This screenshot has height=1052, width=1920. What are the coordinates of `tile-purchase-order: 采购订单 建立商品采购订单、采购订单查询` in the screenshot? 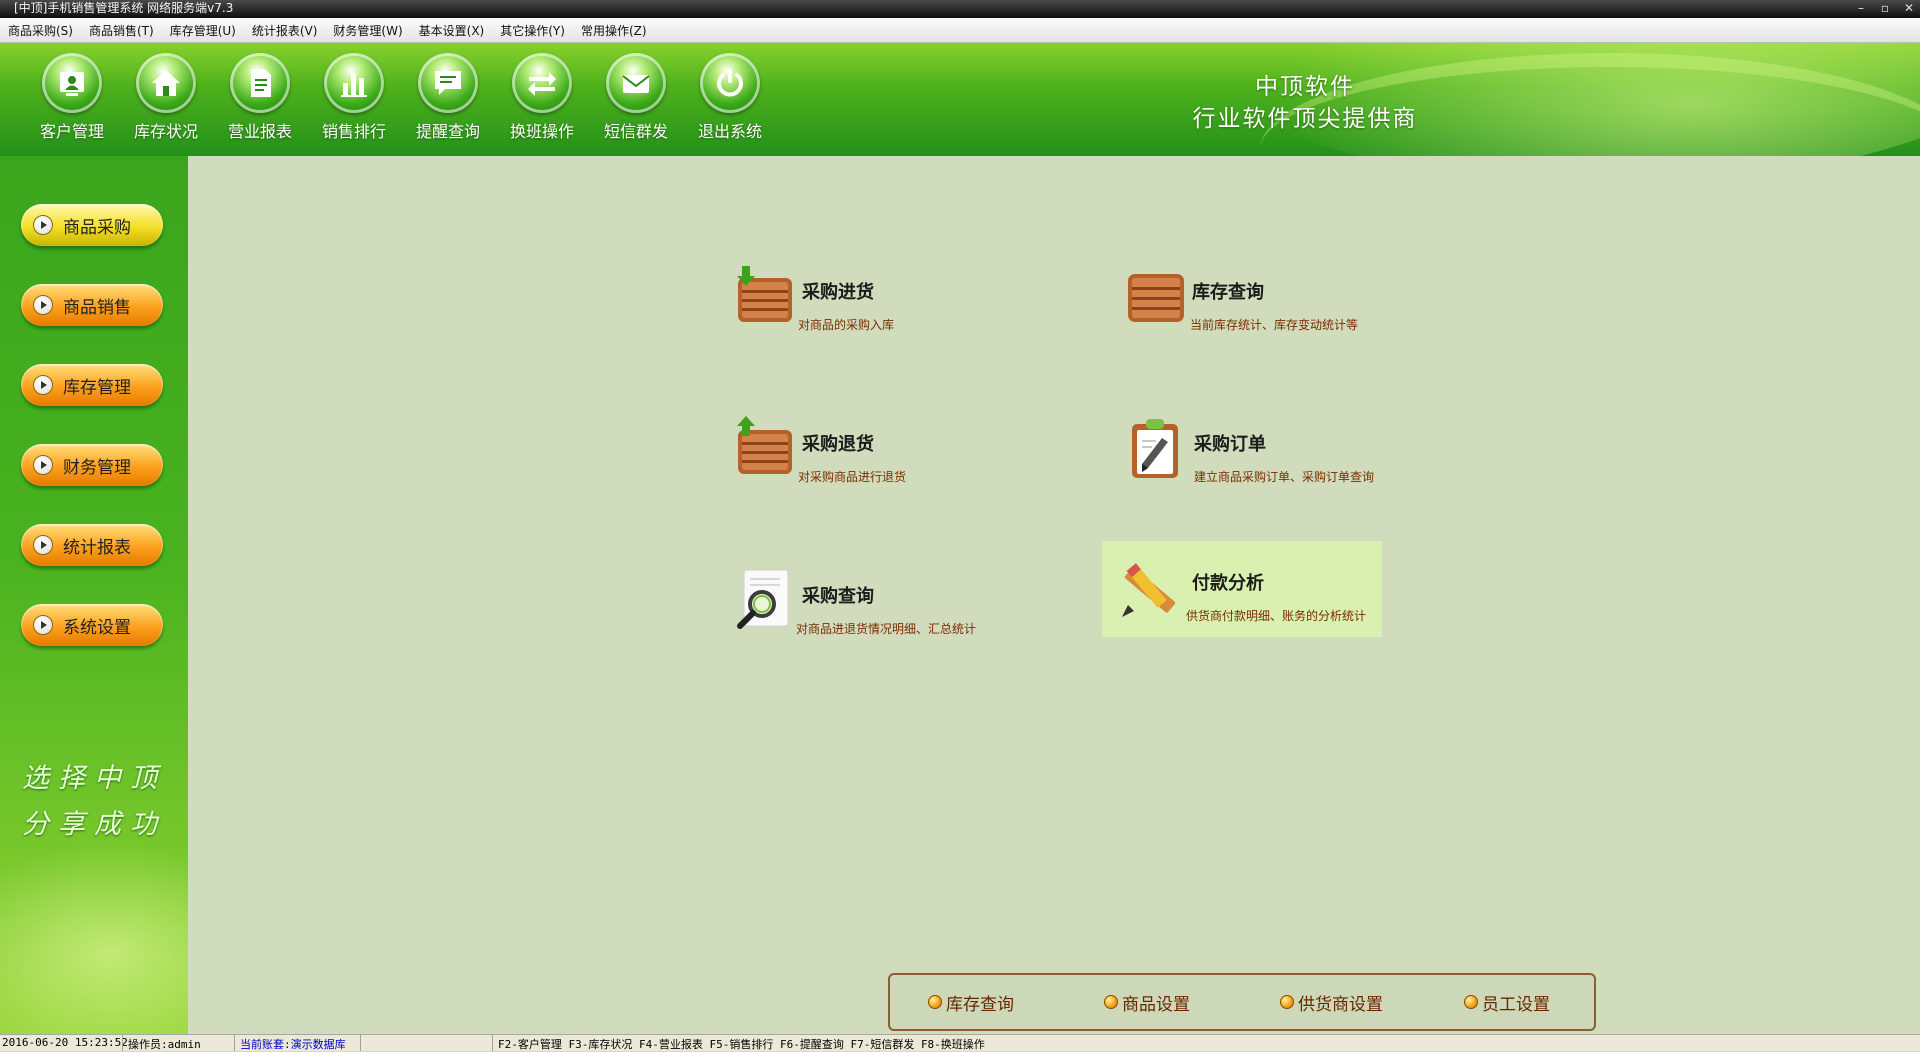 It's located at (1250, 450).